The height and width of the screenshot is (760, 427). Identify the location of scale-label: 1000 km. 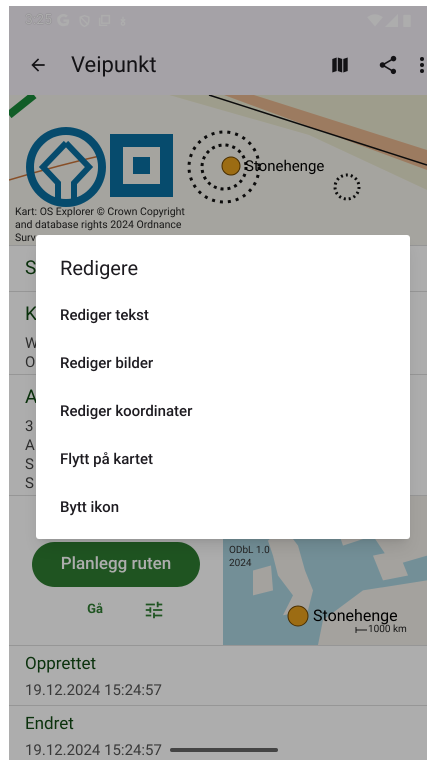
(387, 630).